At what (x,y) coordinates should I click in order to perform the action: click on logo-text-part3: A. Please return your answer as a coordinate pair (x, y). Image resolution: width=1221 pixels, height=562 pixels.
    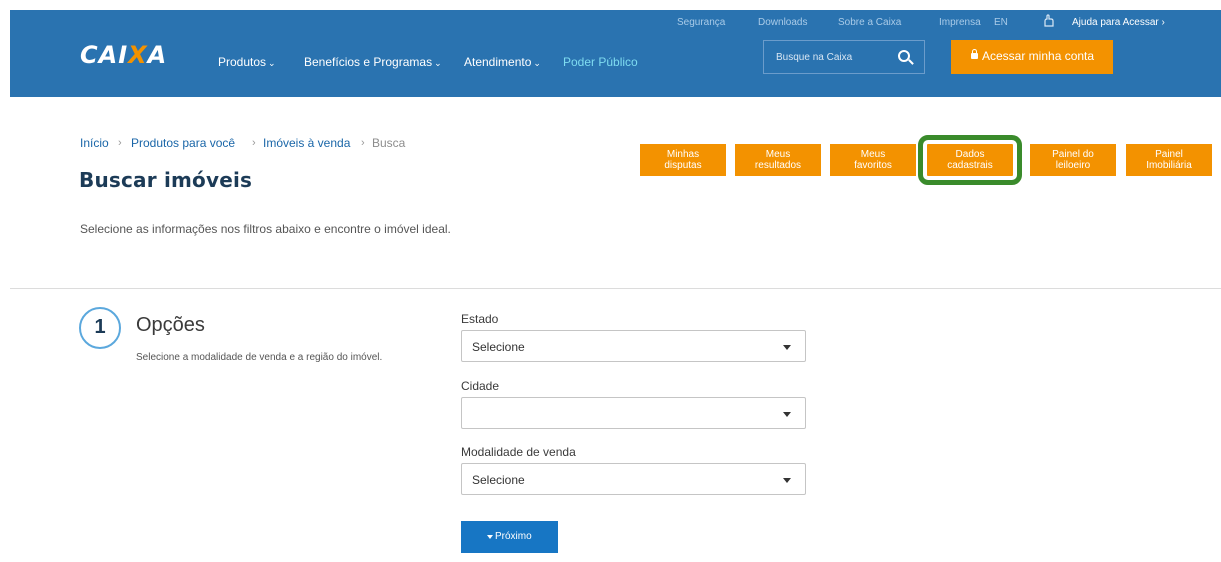
    Looking at the image, I should click on (157, 55).